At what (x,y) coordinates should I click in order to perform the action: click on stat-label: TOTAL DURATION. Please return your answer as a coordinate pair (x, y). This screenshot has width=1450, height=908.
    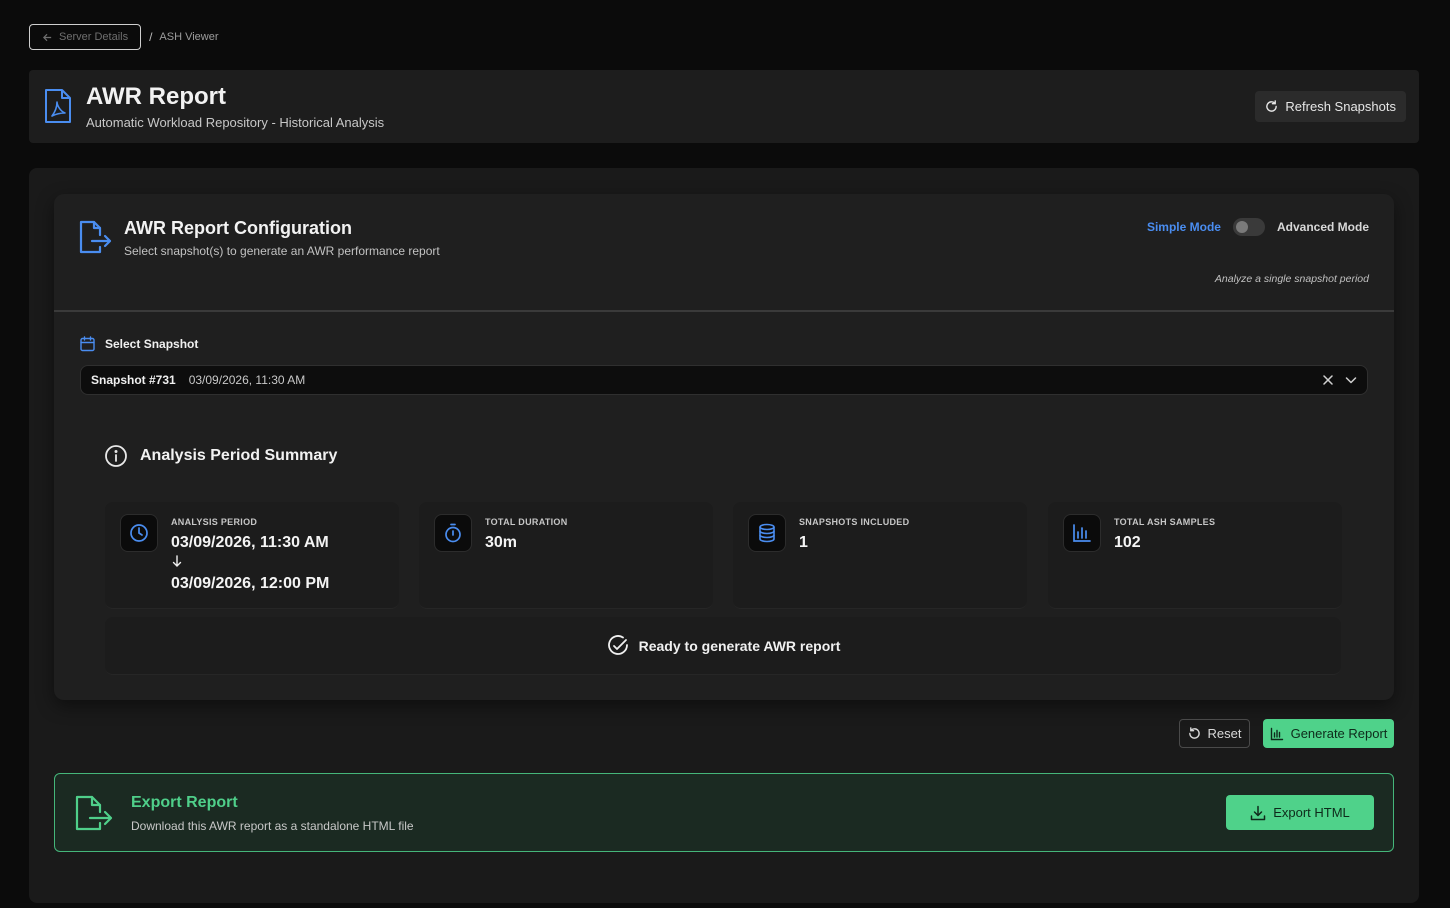
    Looking at the image, I should click on (526, 522).